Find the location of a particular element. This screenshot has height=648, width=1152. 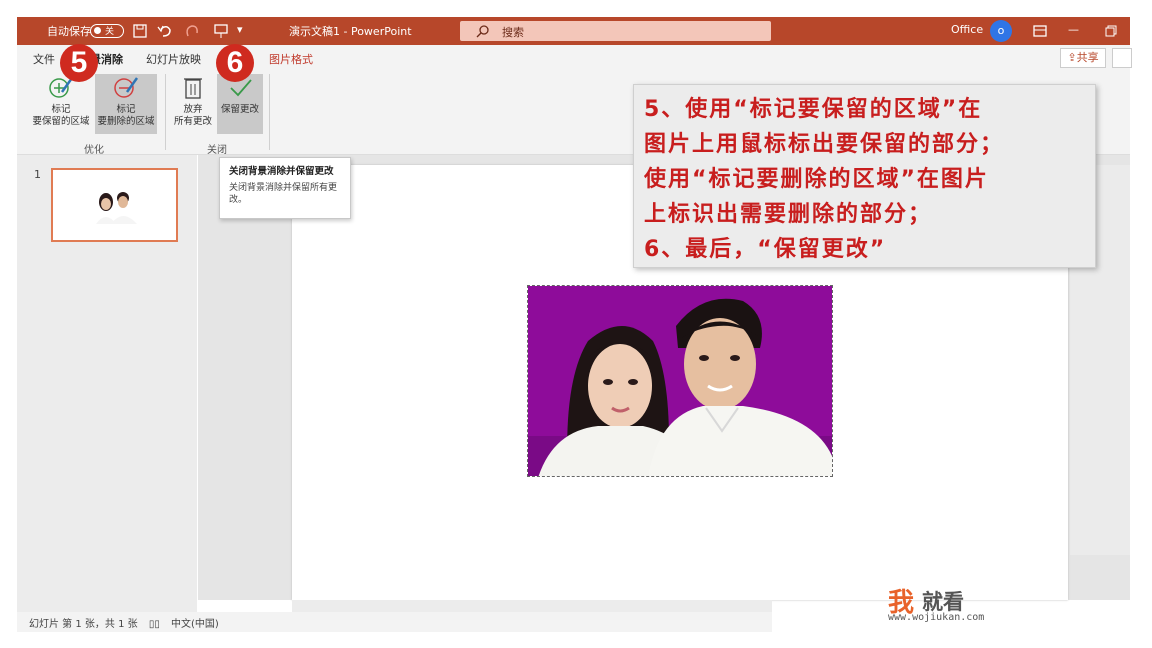

slide-thumbnail is located at coordinates (114, 205).